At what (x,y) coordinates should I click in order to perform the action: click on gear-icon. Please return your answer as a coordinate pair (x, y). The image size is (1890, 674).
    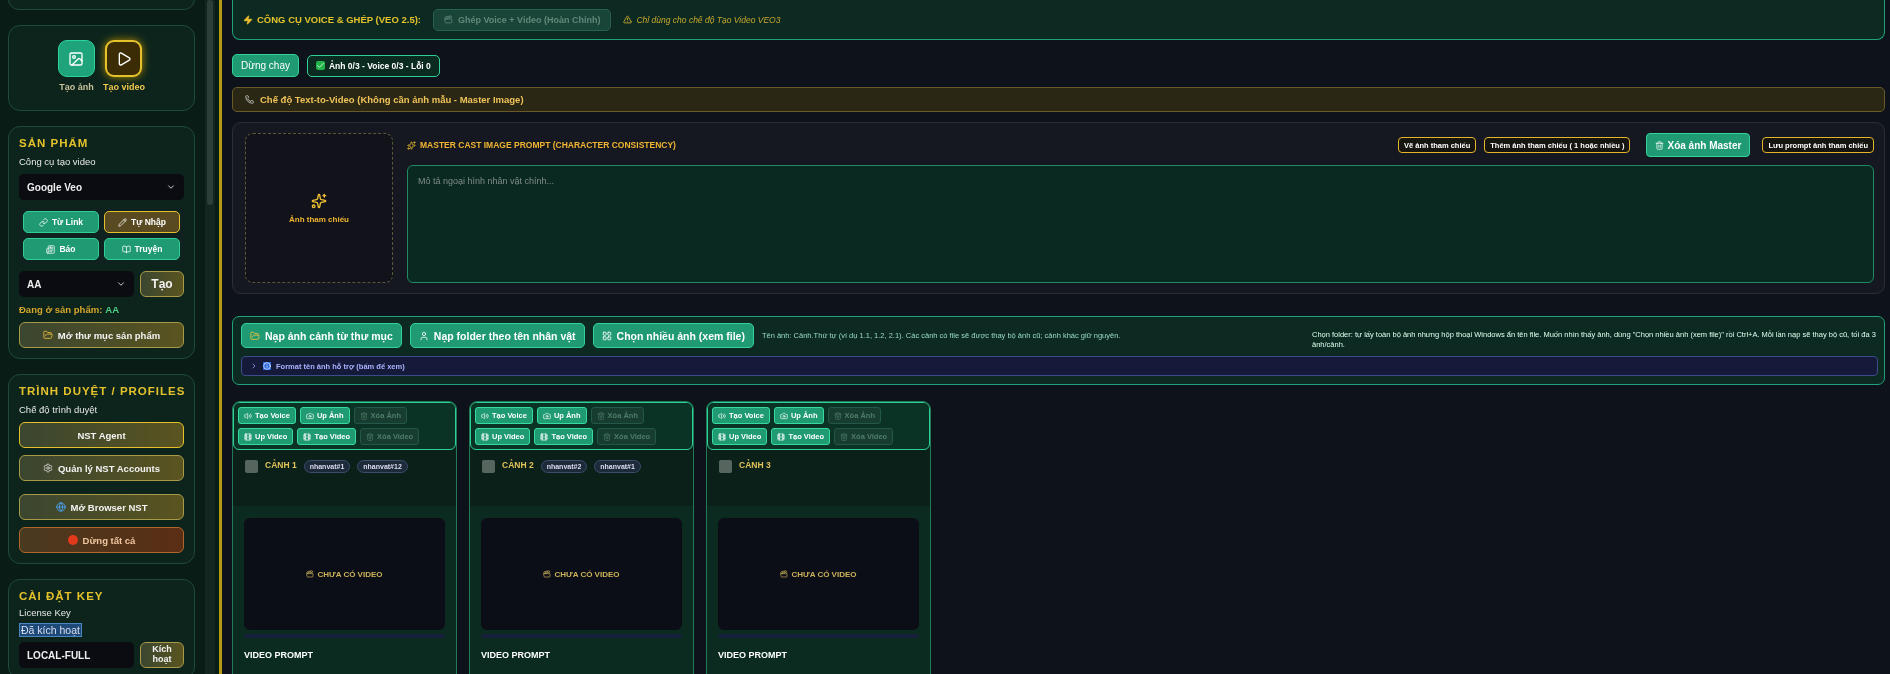
    Looking at the image, I should click on (47, 468).